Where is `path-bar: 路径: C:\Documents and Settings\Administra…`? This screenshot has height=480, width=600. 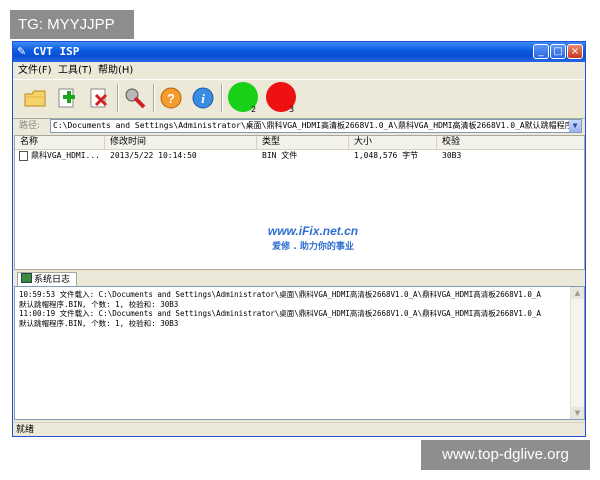
path-bar: 路径: C:\Documents and Settings\Administra… is located at coordinates (299, 126).